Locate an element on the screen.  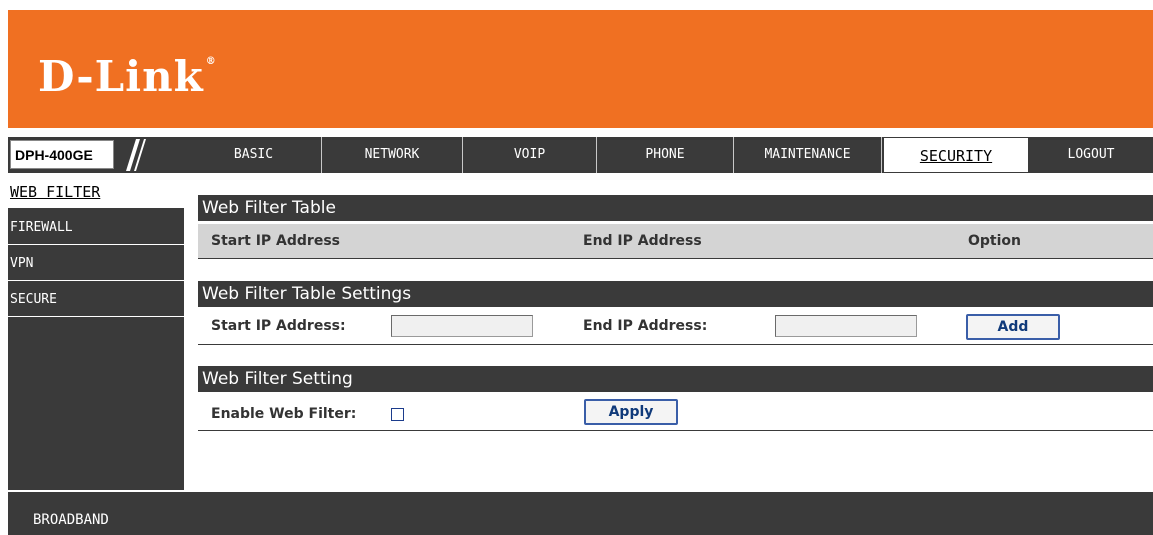
tab-basic: BASIC is located at coordinates (254, 155).